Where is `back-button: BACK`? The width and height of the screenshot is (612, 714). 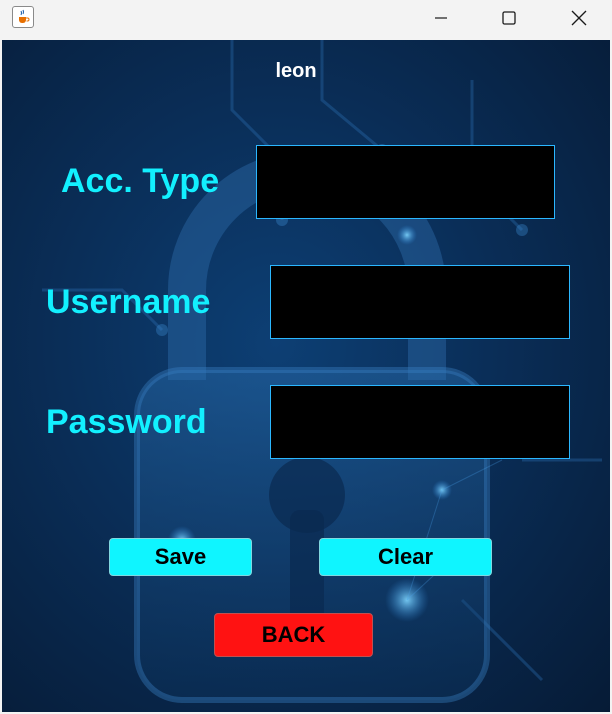 back-button: BACK is located at coordinates (293, 635).